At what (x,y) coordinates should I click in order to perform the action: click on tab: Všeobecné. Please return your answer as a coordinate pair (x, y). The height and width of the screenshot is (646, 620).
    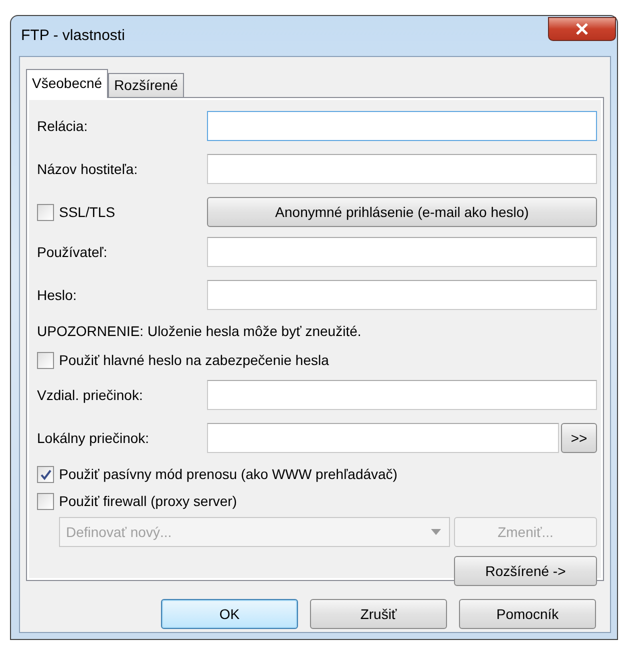
    Looking at the image, I should click on (67, 83).